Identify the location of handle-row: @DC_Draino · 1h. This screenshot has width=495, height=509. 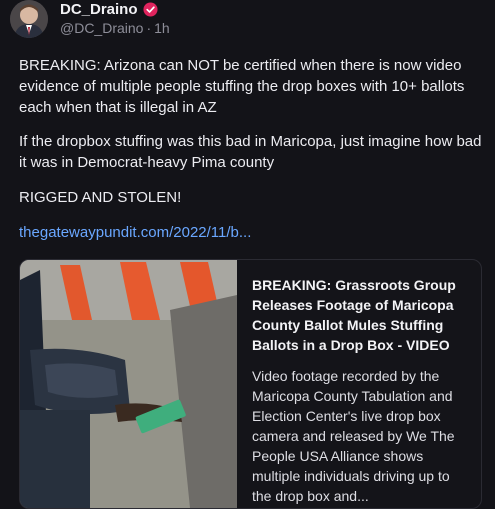
(116, 28).